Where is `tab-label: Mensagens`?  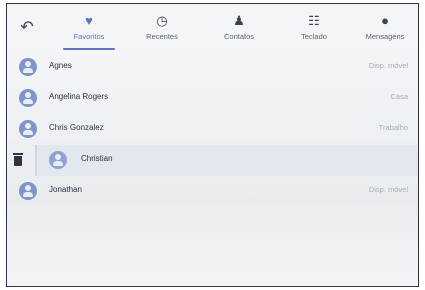 tab-label: Mensagens is located at coordinates (385, 36).